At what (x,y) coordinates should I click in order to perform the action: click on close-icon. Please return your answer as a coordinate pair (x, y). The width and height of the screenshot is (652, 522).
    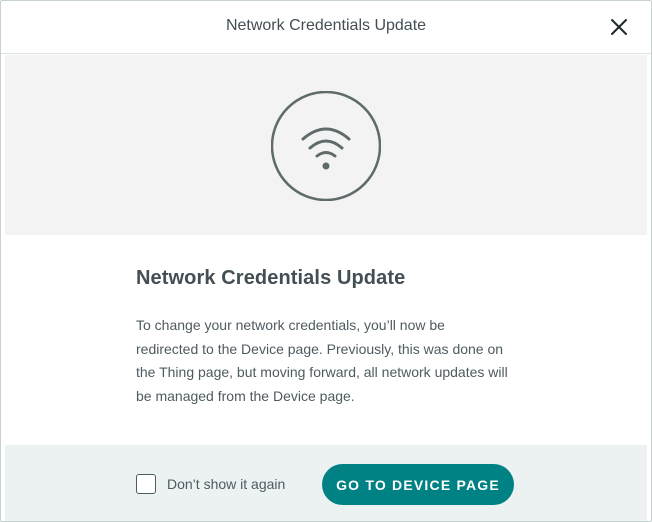
    Looking at the image, I should click on (619, 27).